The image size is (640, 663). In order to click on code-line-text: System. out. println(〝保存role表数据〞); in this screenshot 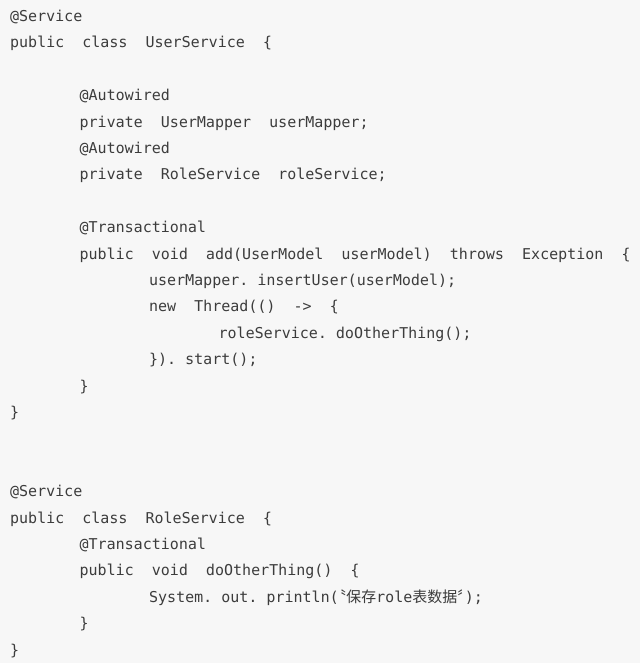, I will do `click(316, 596)`.